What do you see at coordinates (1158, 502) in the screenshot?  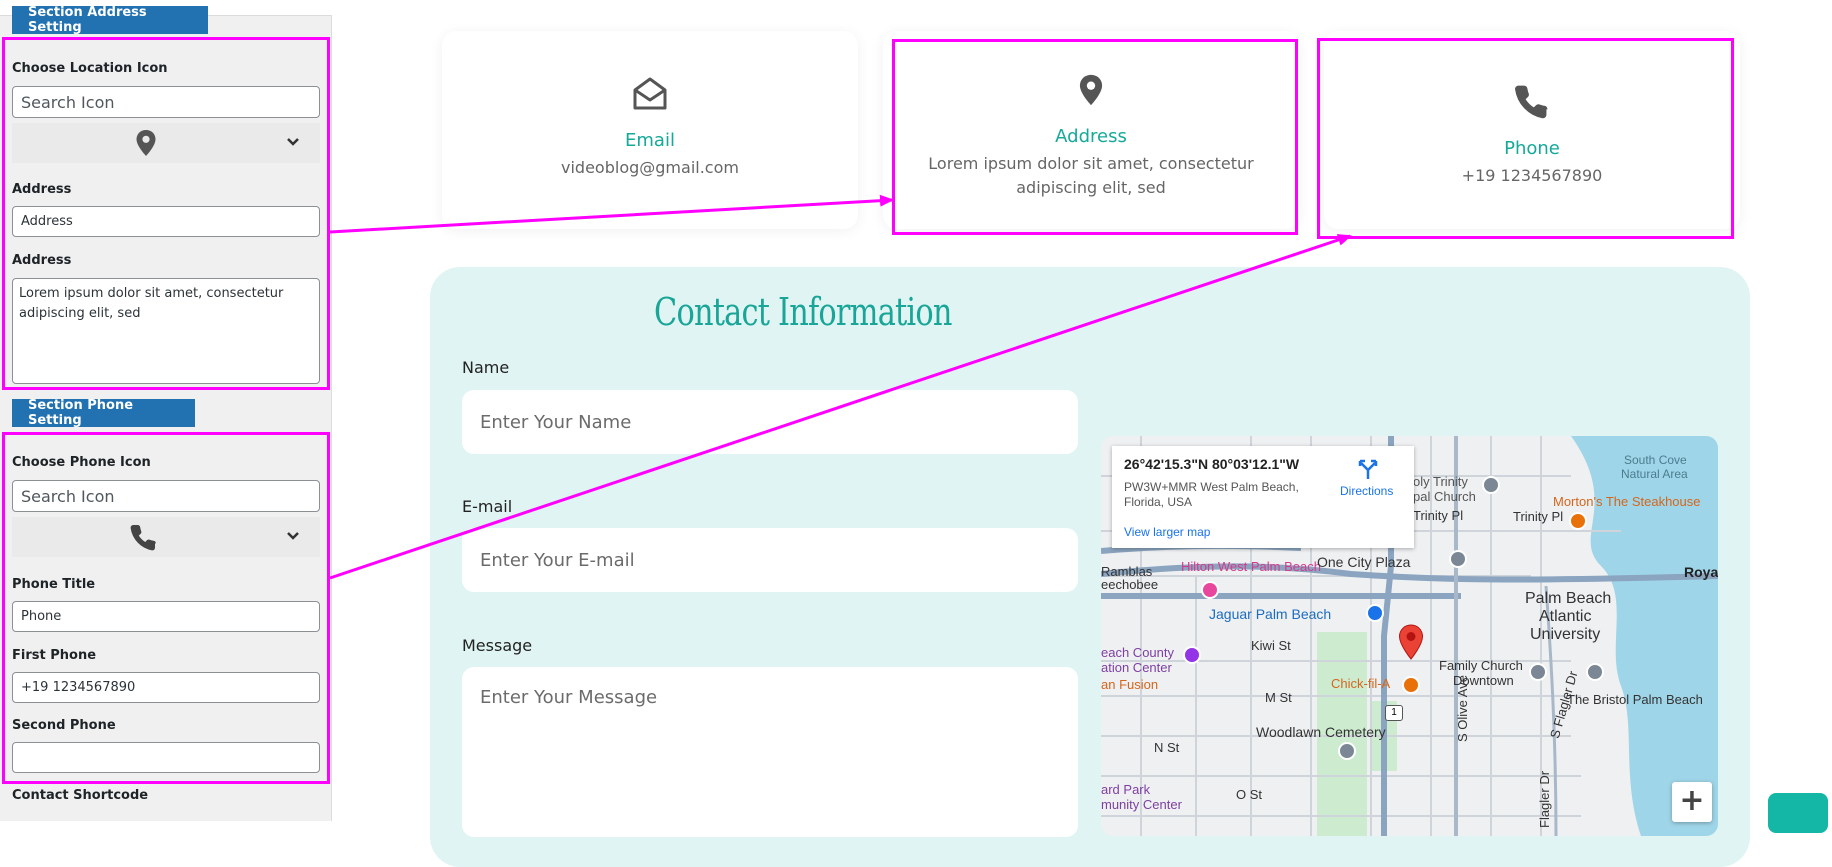 I see `map-address-line2: Florida, USA` at bounding box center [1158, 502].